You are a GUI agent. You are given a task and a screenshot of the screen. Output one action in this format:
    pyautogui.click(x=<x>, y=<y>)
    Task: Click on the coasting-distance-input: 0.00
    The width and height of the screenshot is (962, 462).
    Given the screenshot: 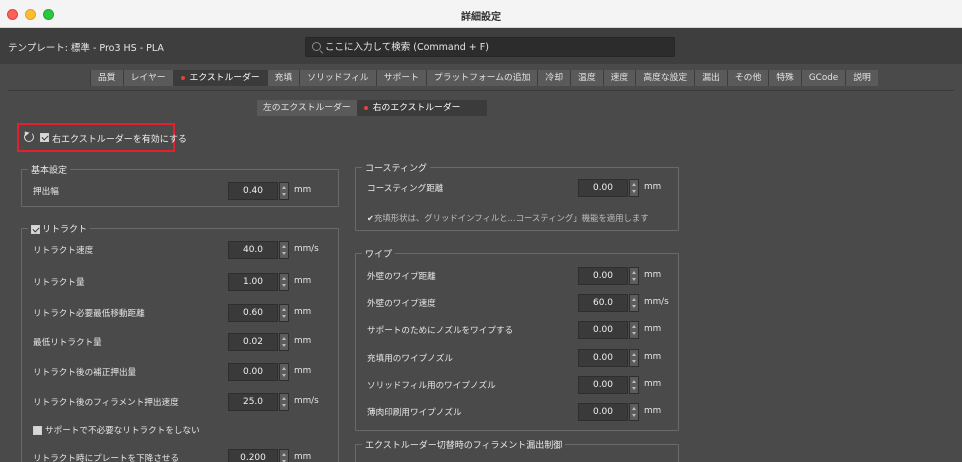 What is the action you would take?
    pyautogui.click(x=603, y=188)
    